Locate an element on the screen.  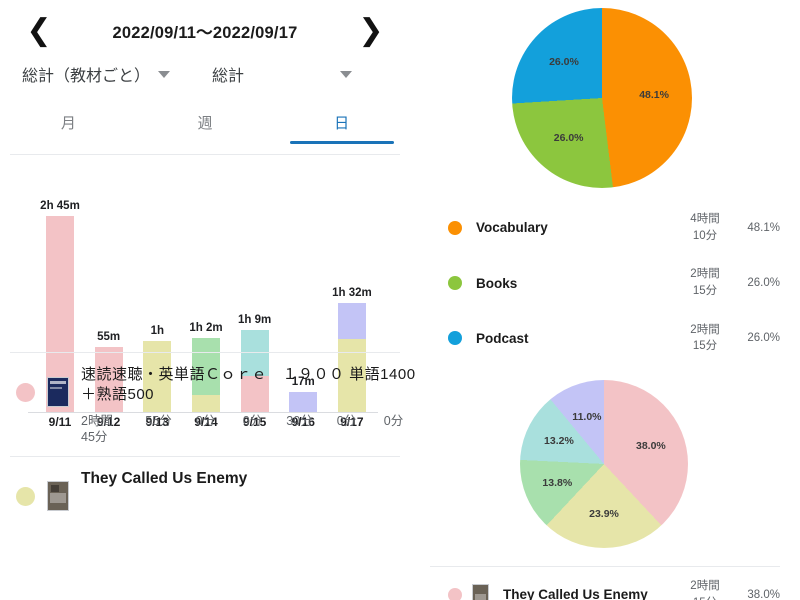
metric-dropdown: 総計 is located at coordinates (300, 74).